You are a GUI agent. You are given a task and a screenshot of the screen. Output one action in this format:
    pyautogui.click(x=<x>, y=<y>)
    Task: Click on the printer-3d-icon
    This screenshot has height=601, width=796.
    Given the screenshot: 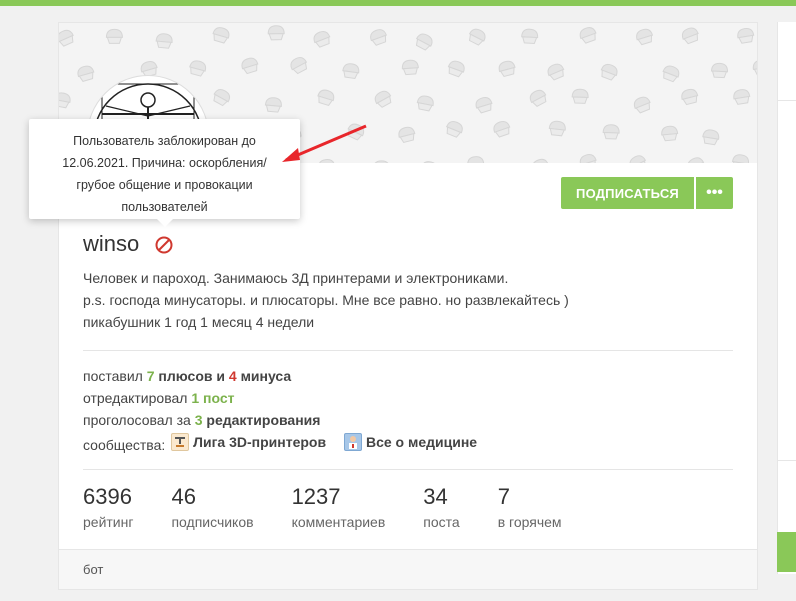 What is the action you would take?
    pyautogui.click(x=180, y=442)
    